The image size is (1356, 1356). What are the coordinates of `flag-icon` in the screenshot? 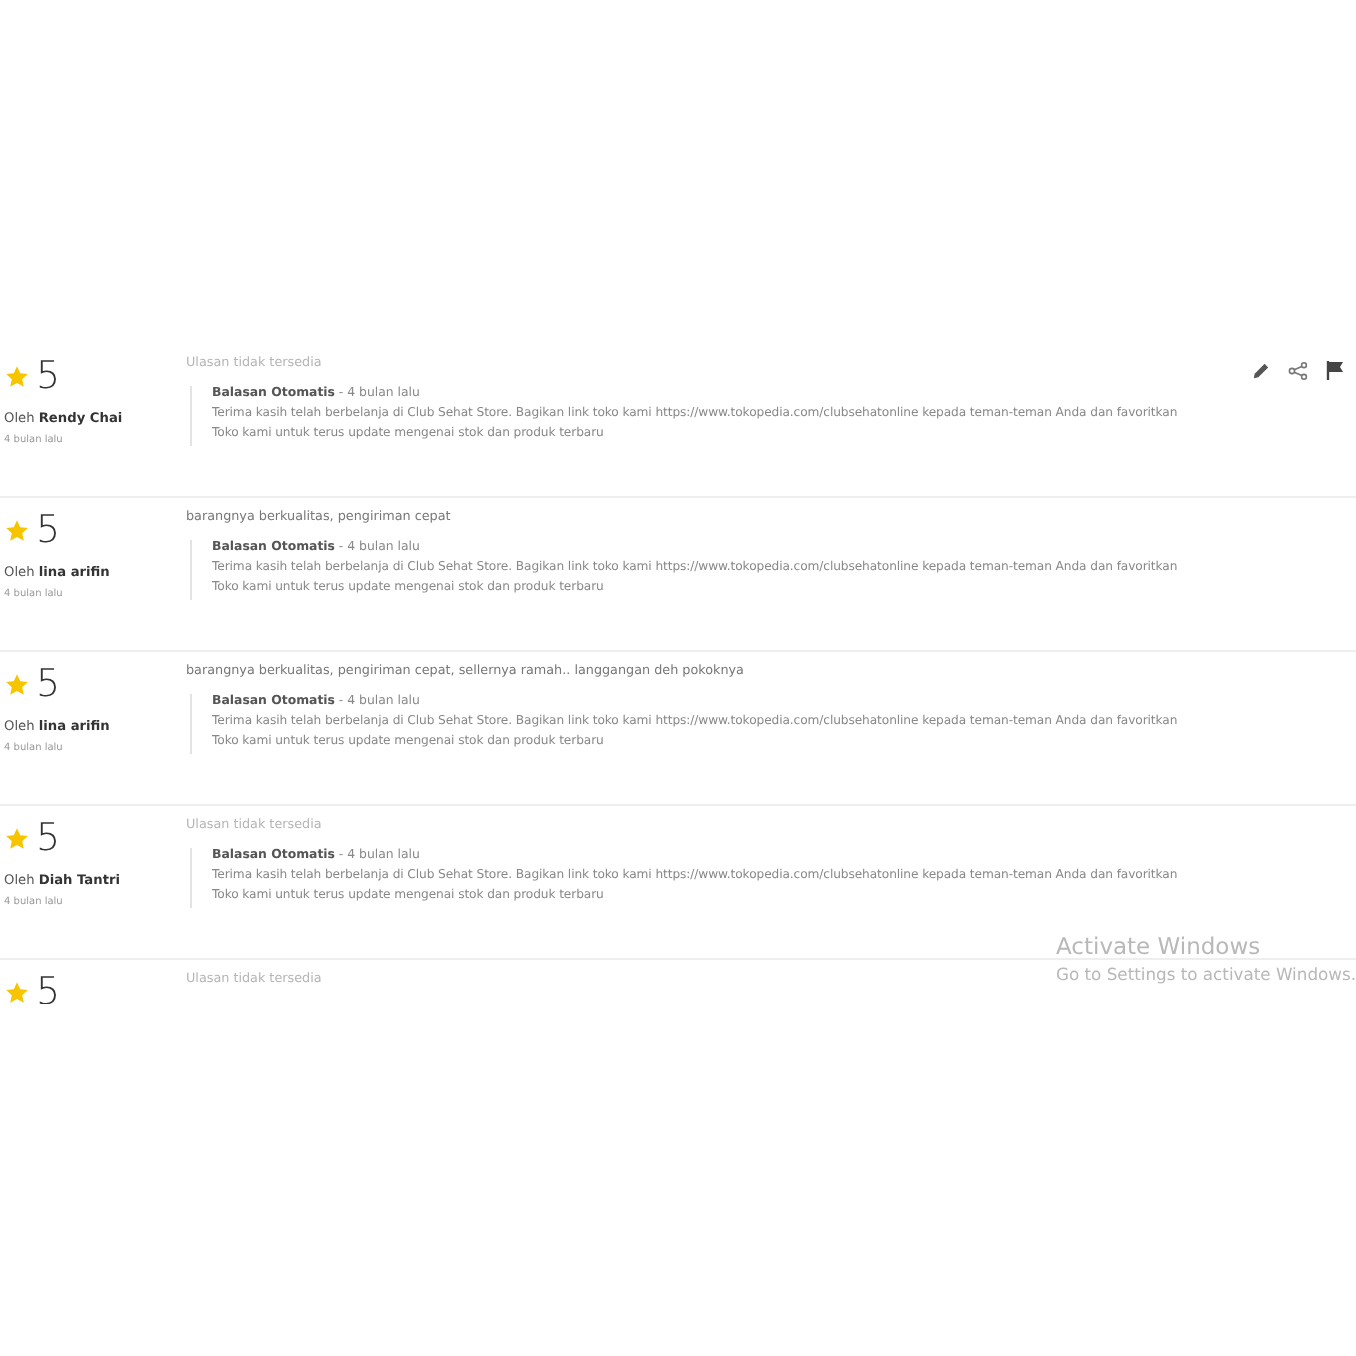 It's located at (1335, 370).